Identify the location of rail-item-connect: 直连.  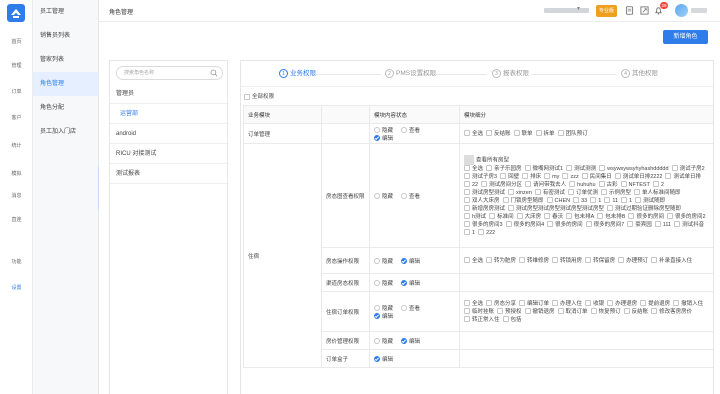
(16, 217).